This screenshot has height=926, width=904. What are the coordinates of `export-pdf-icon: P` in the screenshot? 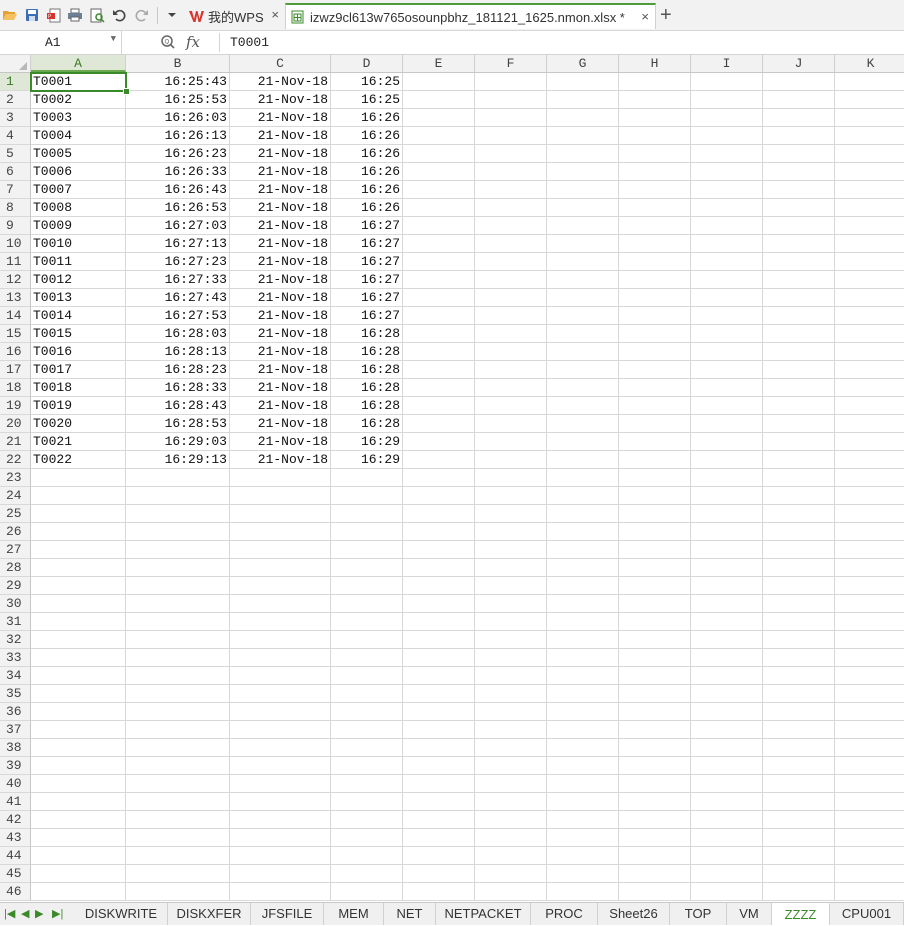 It's located at (54, 15).